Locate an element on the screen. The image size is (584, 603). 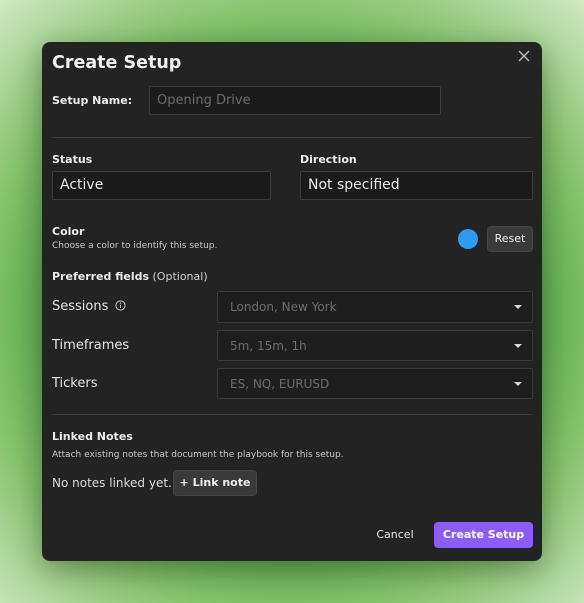
create-setup-button: Create Setup is located at coordinates (483, 535).